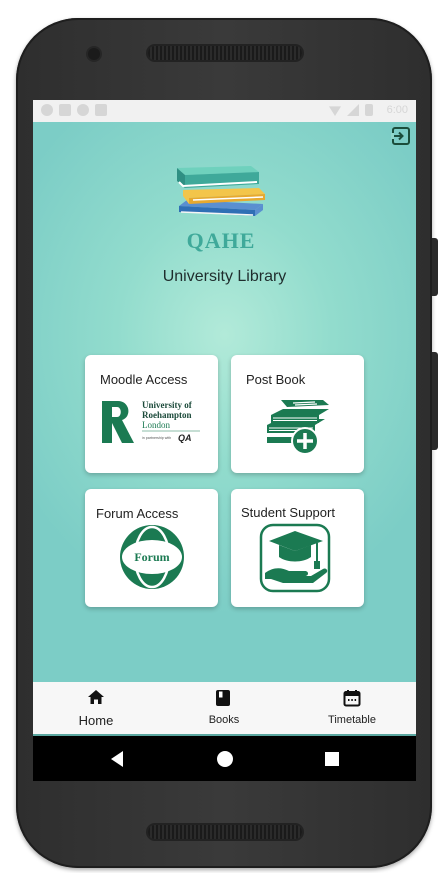  Describe the element at coordinates (352, 720) in the screenshot. I see `nav-timetable-label: Timetable` at that location.